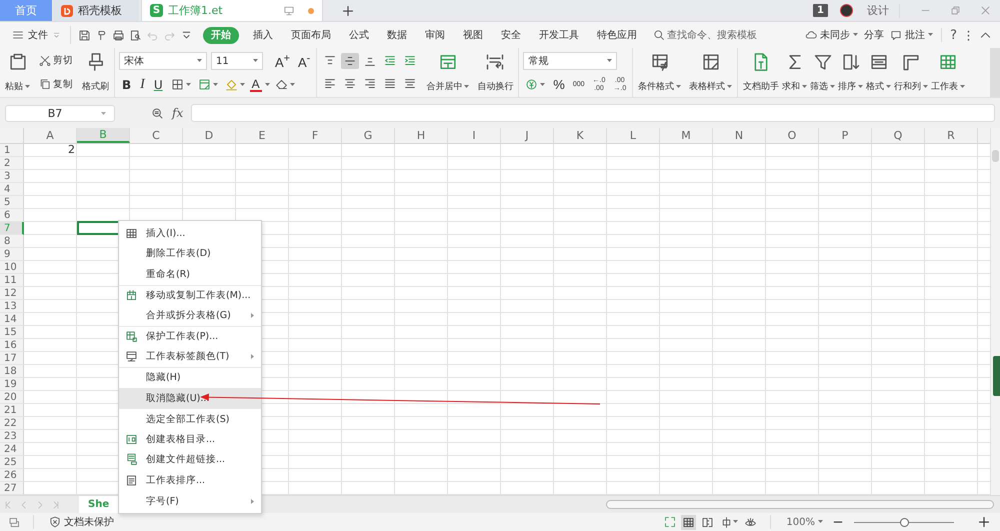  What do you see at coordinates (846, 10) in the screenshot?
I see `user-avatar` at bounding box center [846, 10].